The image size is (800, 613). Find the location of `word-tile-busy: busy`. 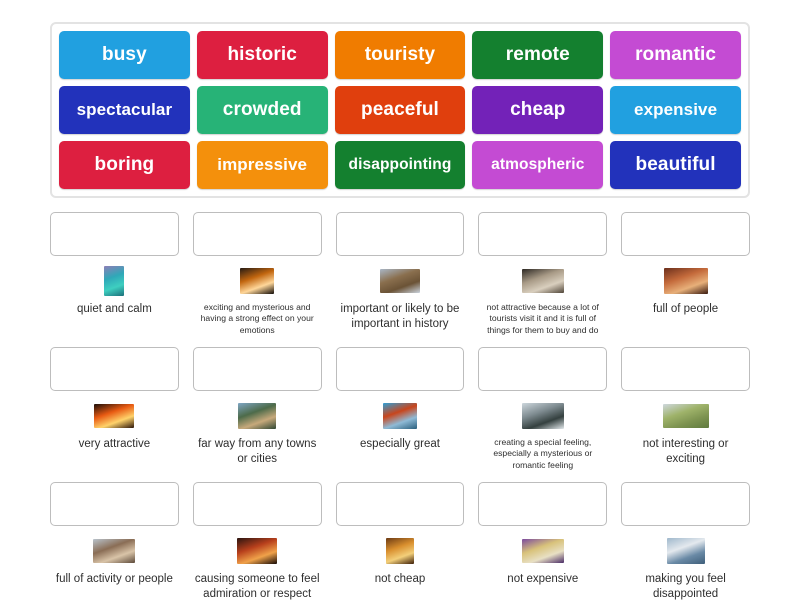

word-tile-busy: busy is located at coordinates (124, 55).